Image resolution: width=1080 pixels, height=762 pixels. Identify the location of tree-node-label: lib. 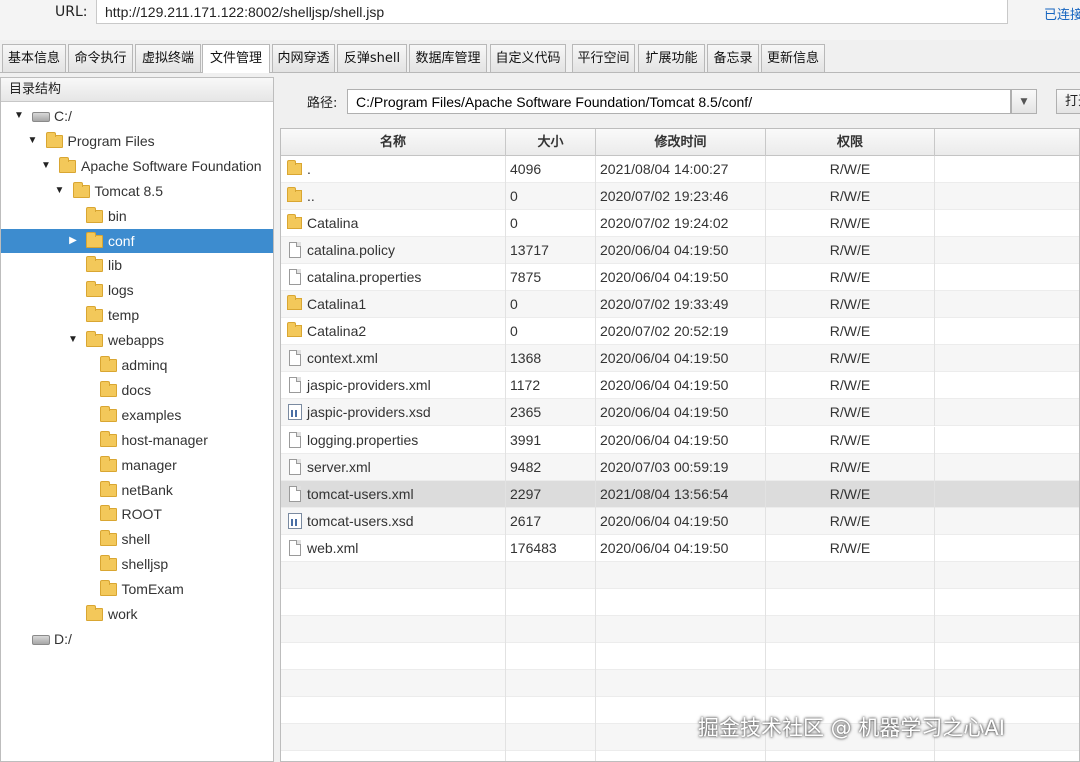
(115, 265).